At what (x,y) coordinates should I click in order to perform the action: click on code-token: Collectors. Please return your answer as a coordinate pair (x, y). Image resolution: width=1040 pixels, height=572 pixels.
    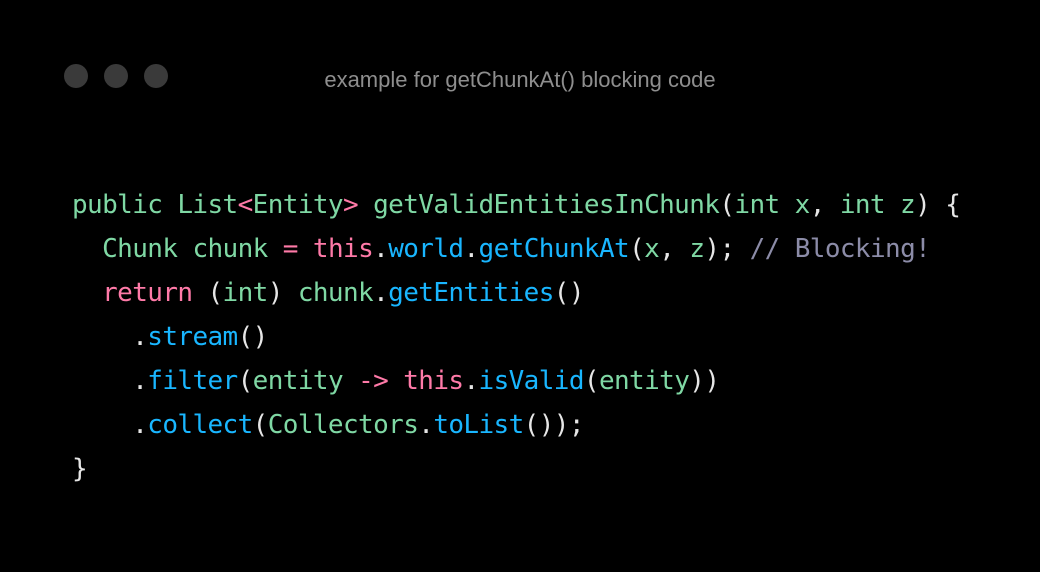
    Looking at the image, I should click on (343, 425).